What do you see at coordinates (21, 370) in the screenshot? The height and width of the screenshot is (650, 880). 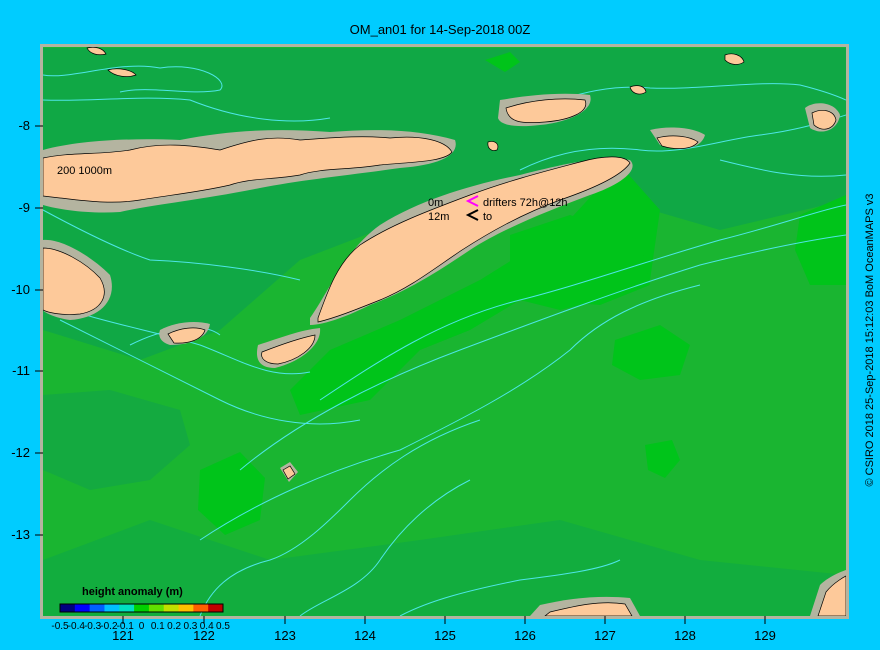 I see `lat-tick-label: -11` at bounding box center [21, 370].